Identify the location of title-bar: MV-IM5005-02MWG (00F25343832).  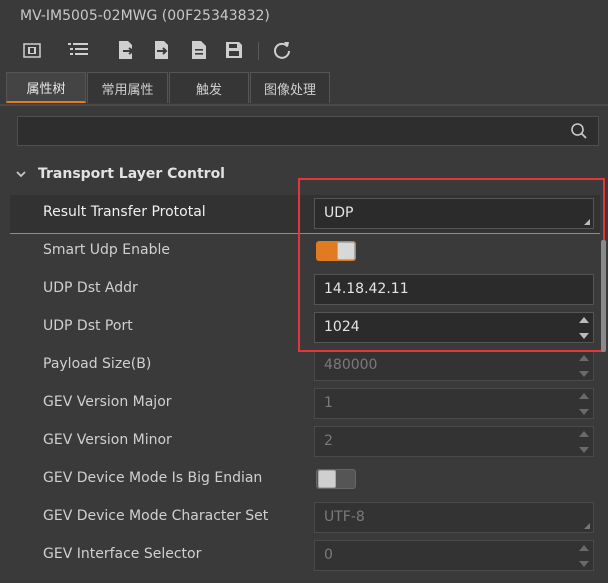
(304, 17).